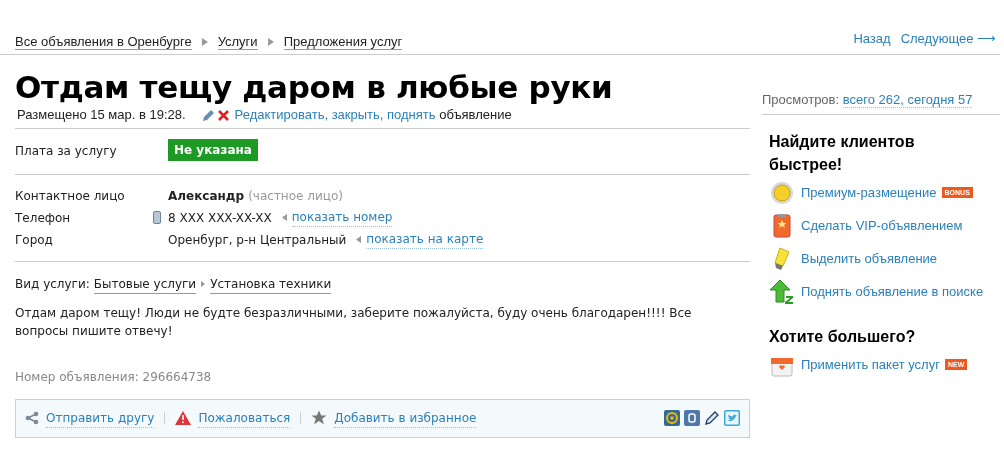  What do you see at coordinates (907, 100) in the screenshot?
I see `views-link: всего 262, сегодня 57` at bounding box center [907, 100].